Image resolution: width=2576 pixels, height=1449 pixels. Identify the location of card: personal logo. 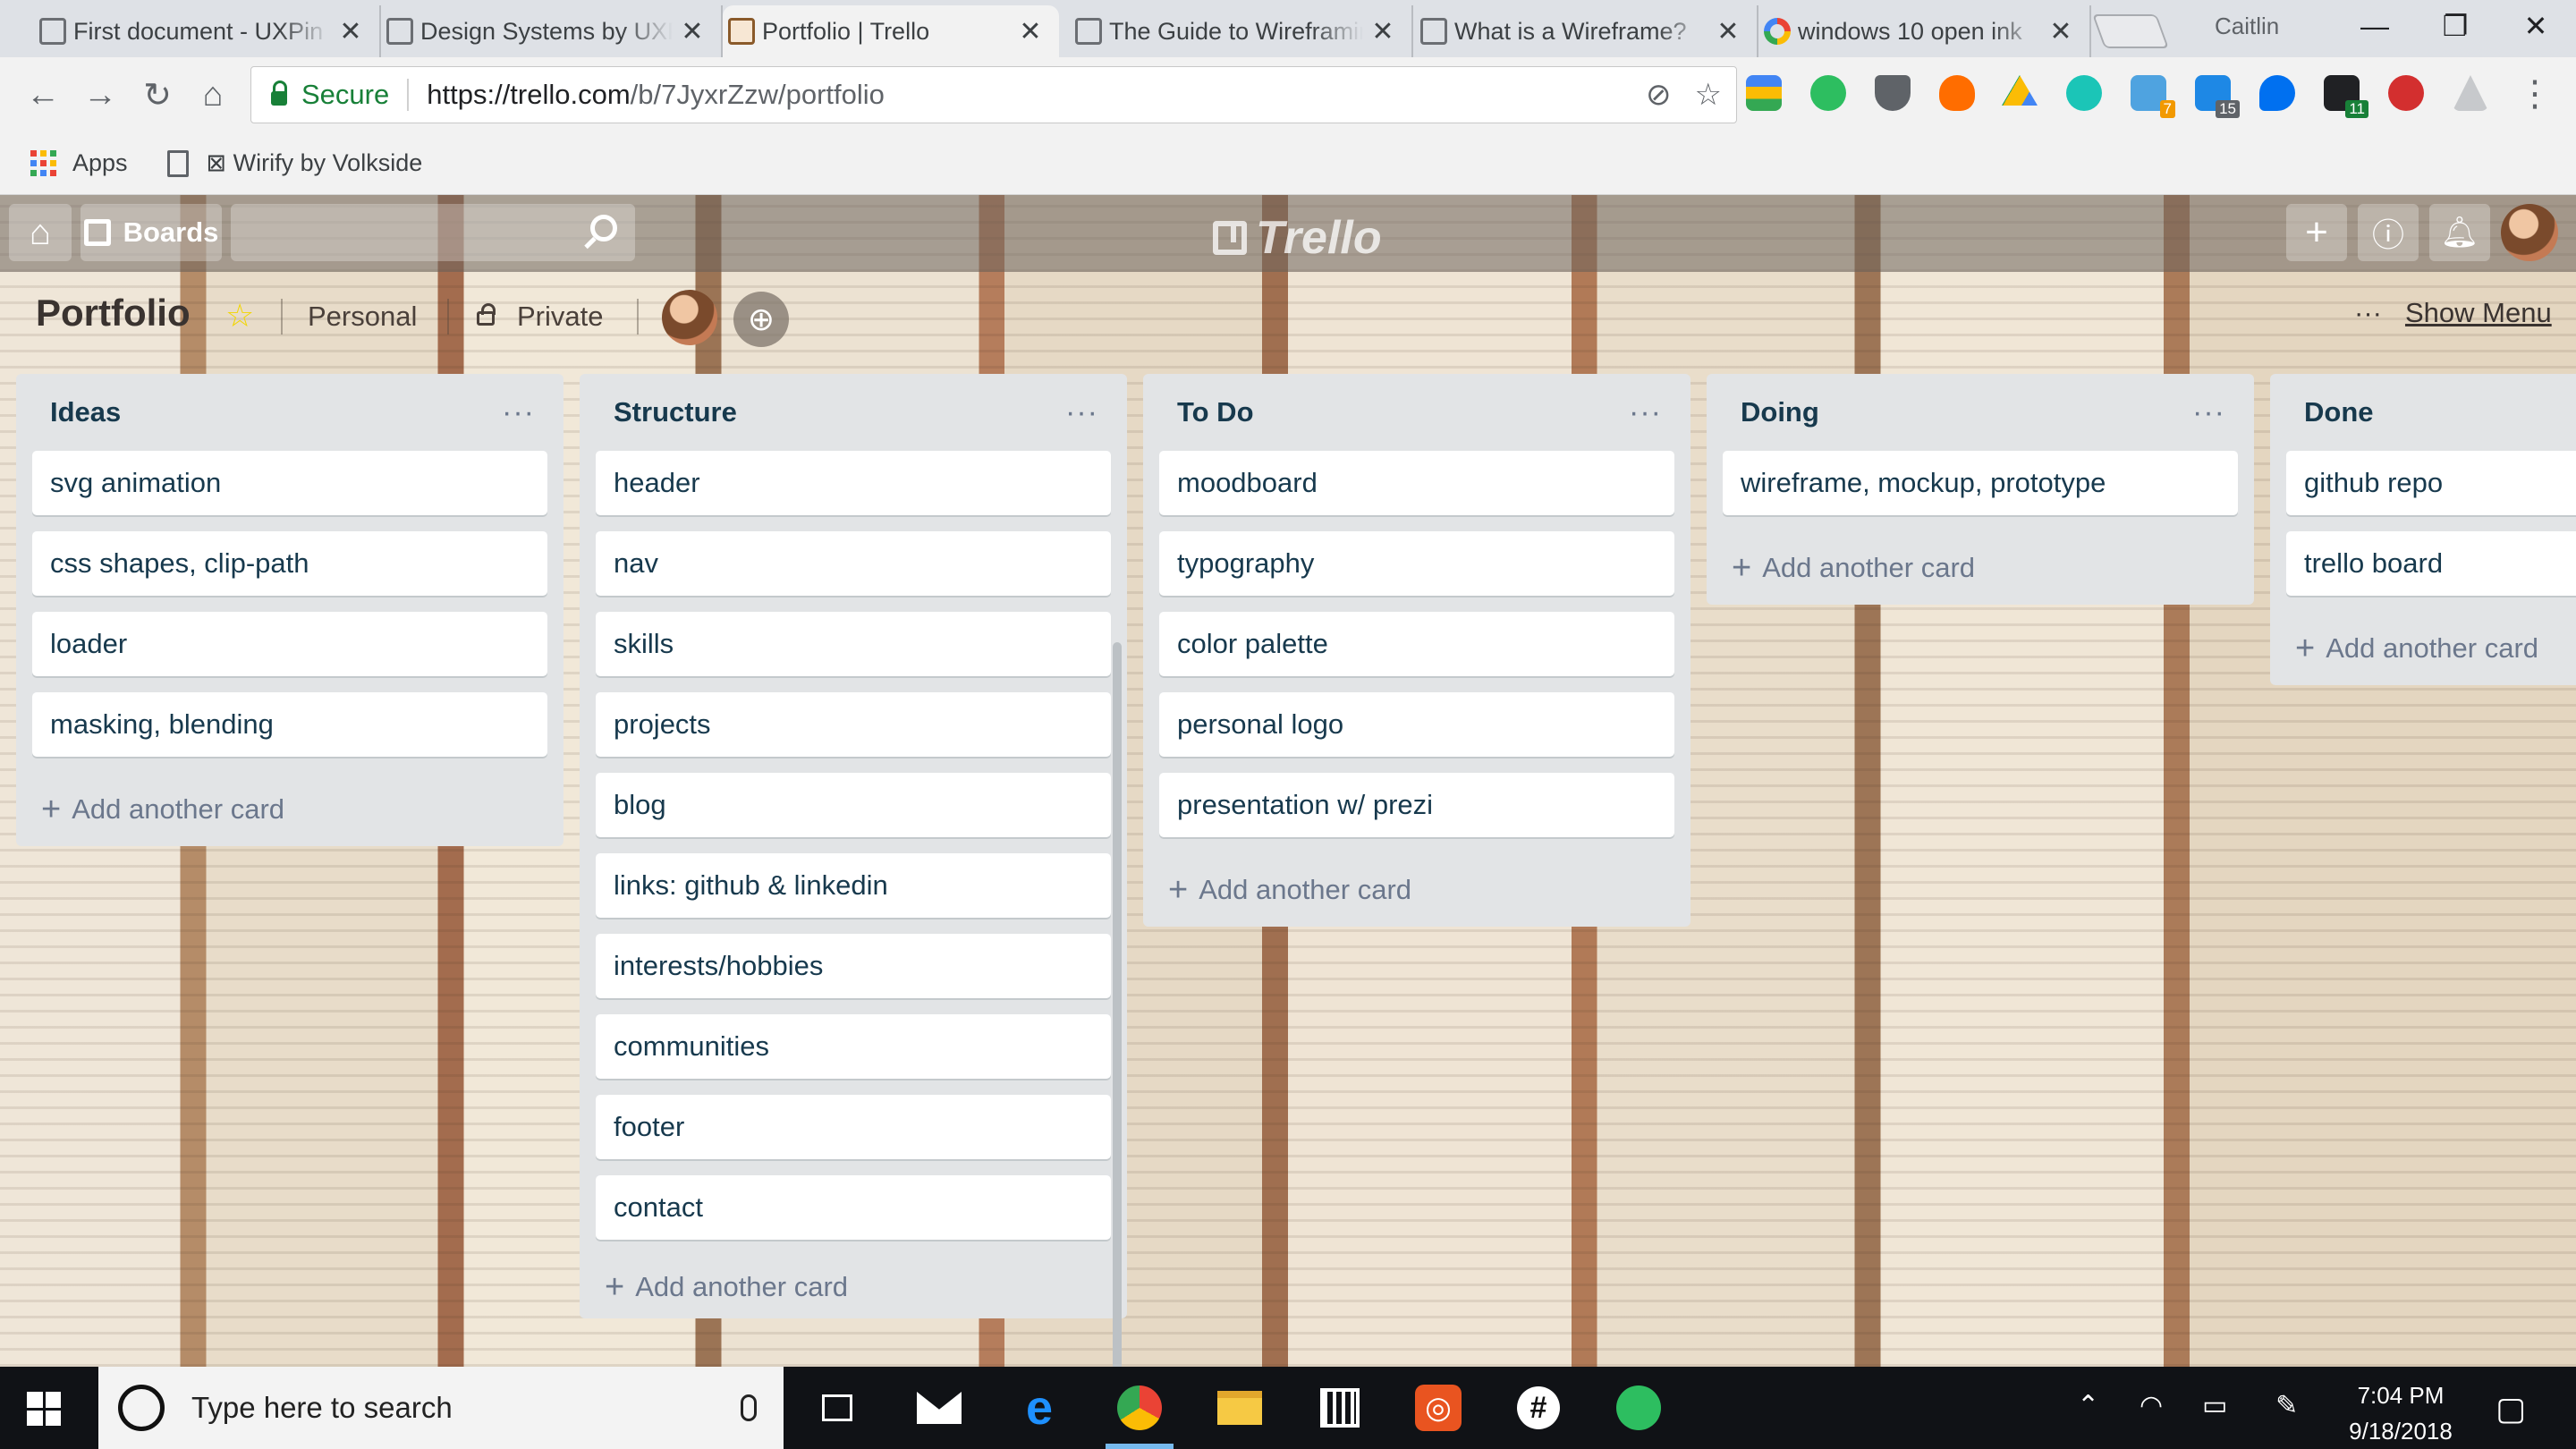
(1416, 724).